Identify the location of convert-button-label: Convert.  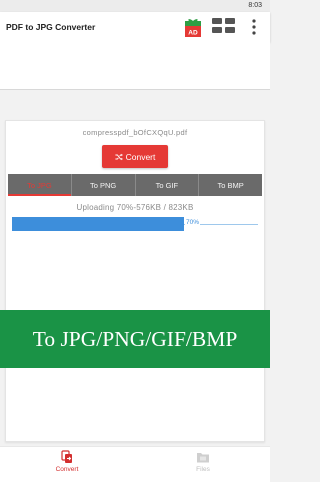
(140, 156).